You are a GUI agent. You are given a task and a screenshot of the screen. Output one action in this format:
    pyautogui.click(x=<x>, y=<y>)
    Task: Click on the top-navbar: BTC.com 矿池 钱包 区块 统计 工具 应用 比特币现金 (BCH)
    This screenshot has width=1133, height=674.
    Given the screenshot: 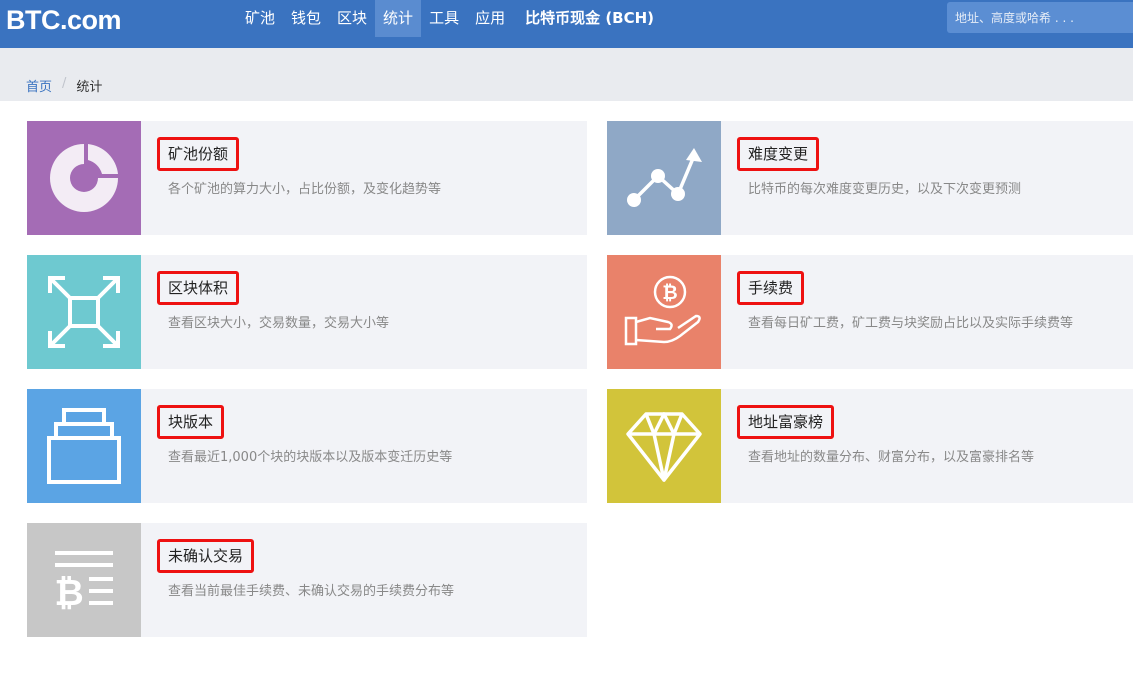 What is the action you would take?
    pyautogui.click(x=566, y=24)
    